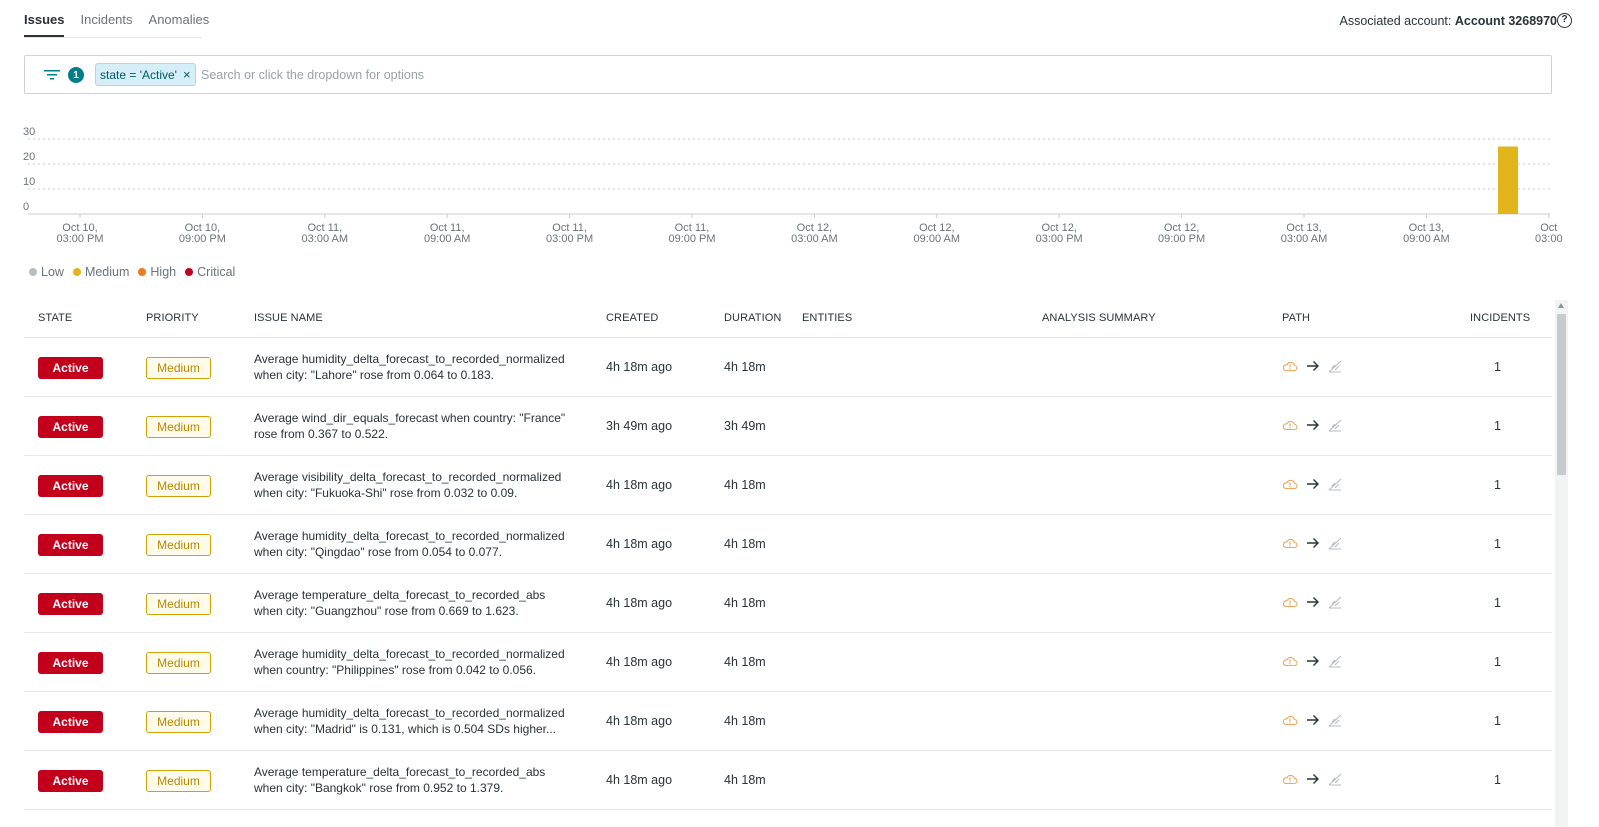 The image size is (1599, 827). I want to click on header-duration: DURATION, so click(752, 318).